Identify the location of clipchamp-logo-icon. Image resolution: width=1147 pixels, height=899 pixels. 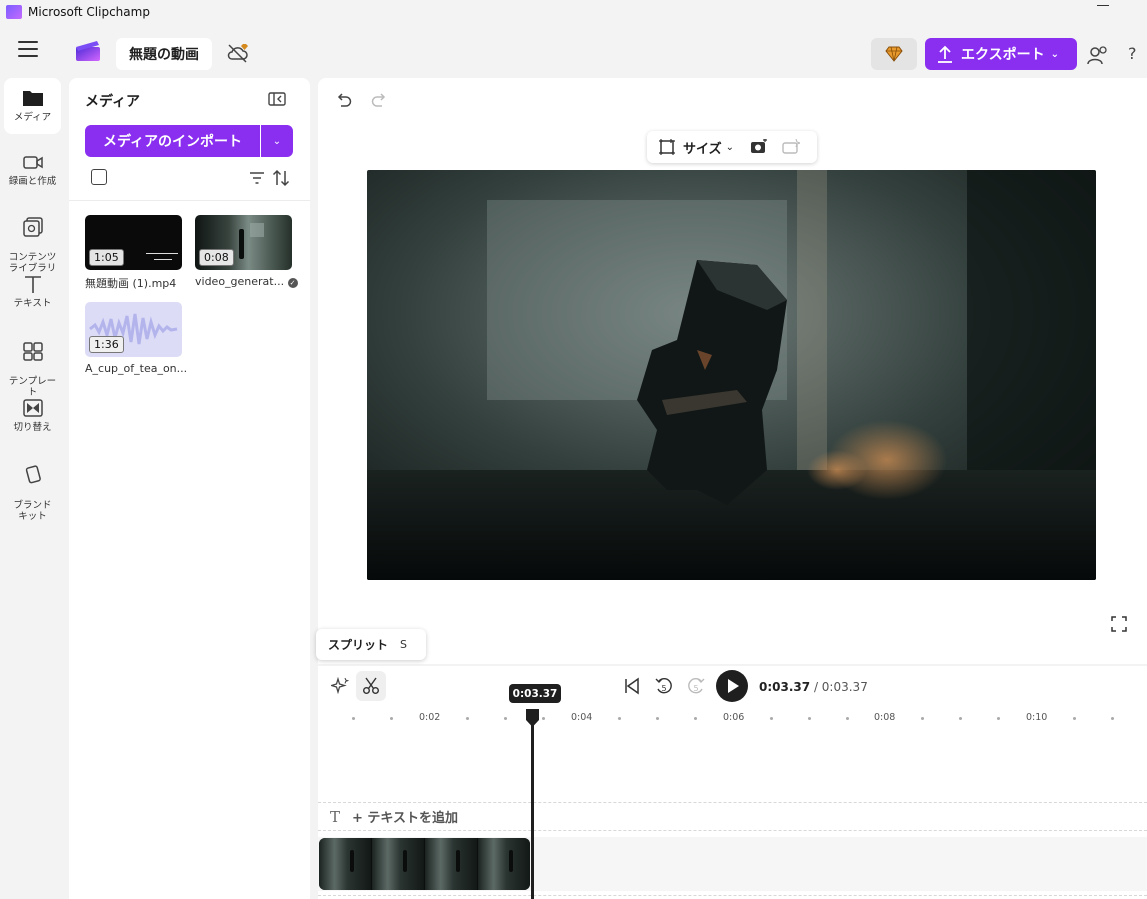
(88, 51).